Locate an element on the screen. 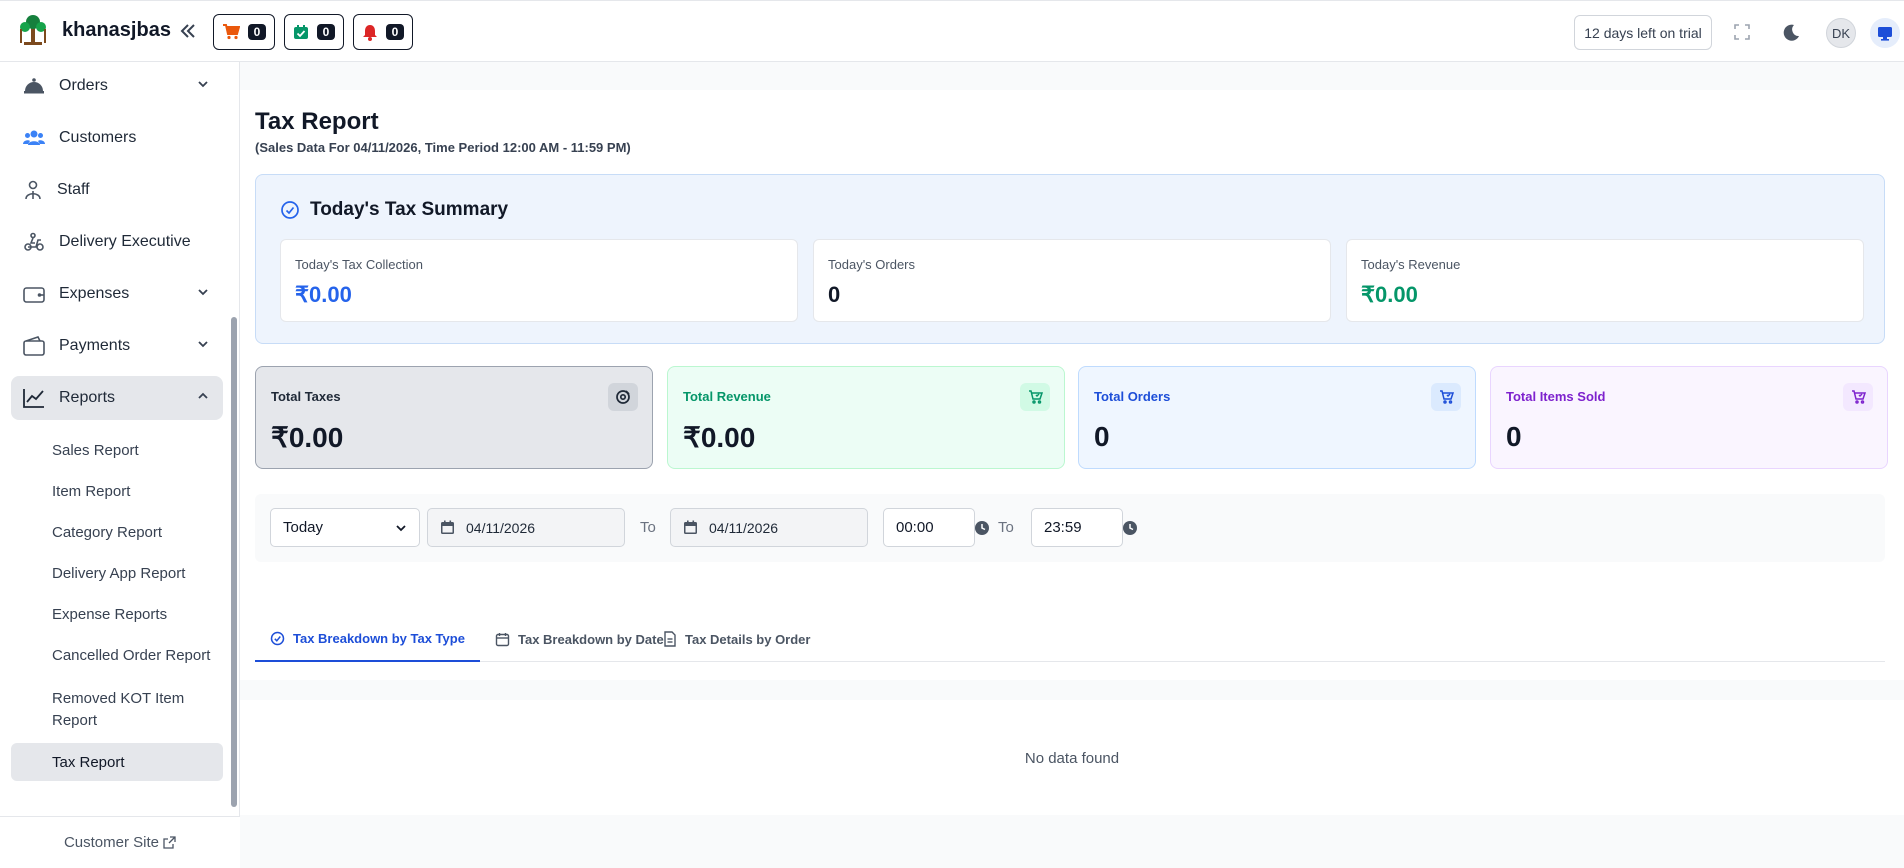 This screenshot has height=868, width=1904. sidebar-sub-sales-report: Sales Report is located at coordinates (95, 450).